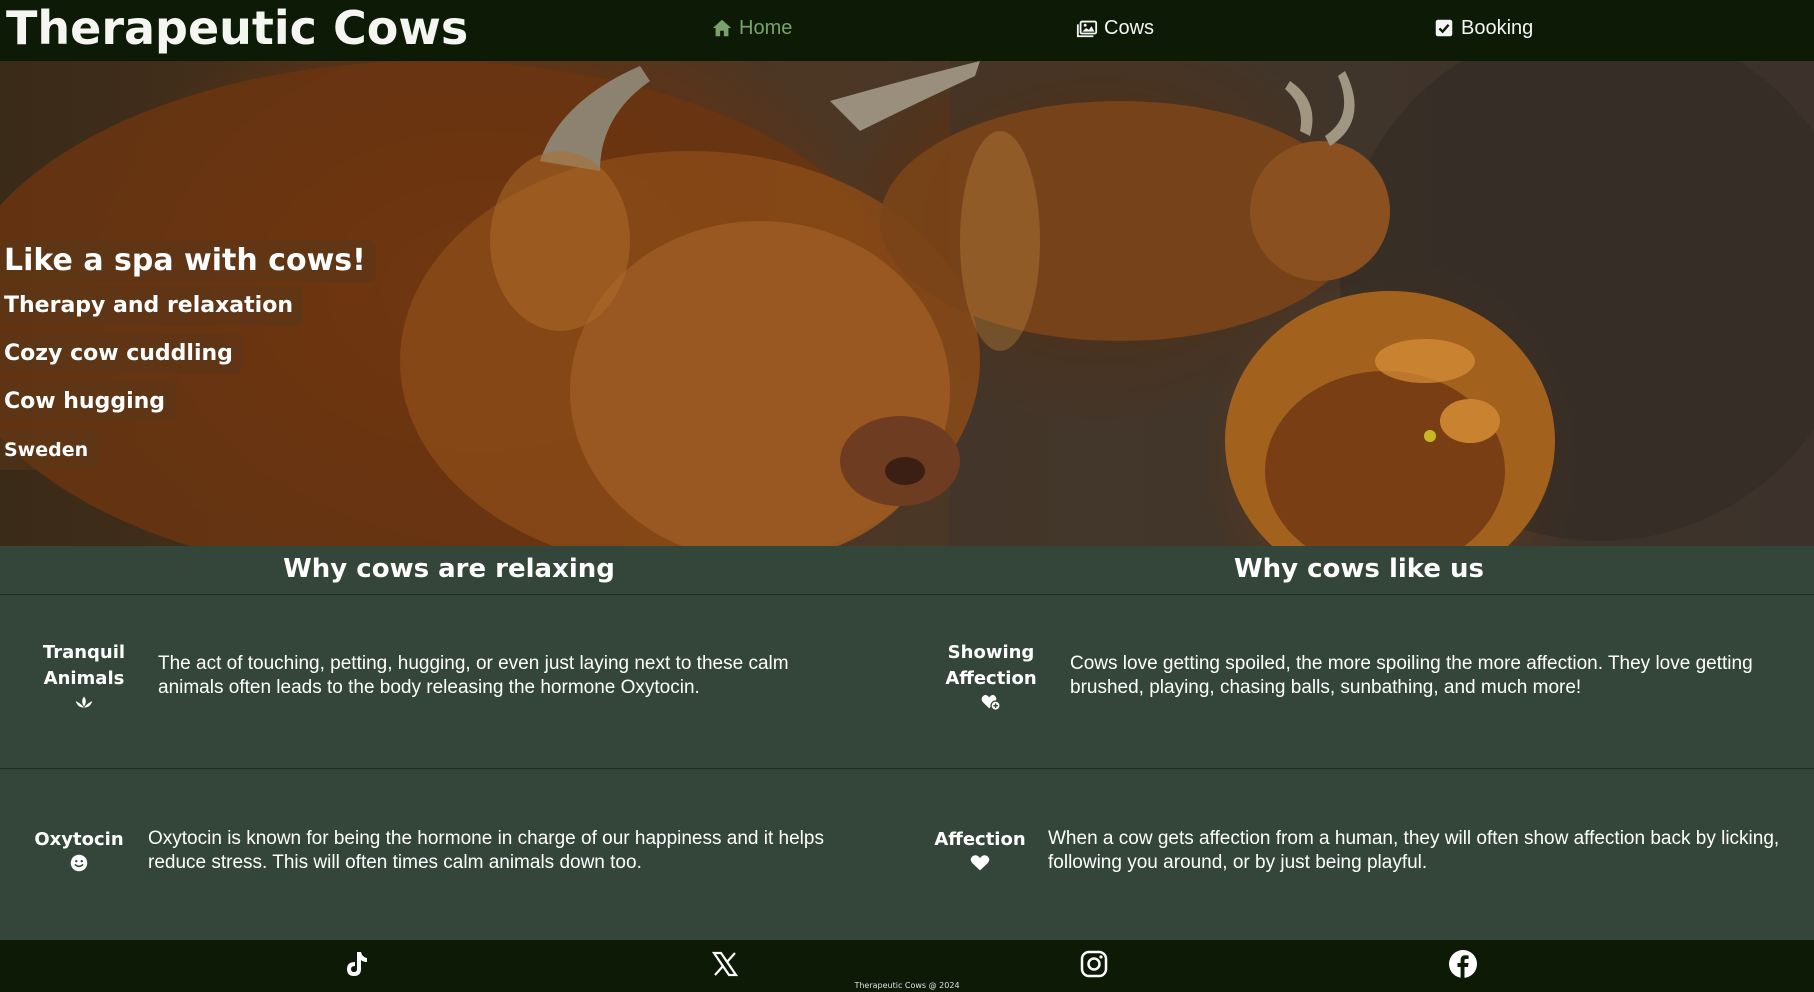 The width and height of the screenshot is (1814, 992). What do you see at coordinates (79, 839) in the screenshot?
I see `feature-label-line: Oxytocin` at bounding box center [79, 839].